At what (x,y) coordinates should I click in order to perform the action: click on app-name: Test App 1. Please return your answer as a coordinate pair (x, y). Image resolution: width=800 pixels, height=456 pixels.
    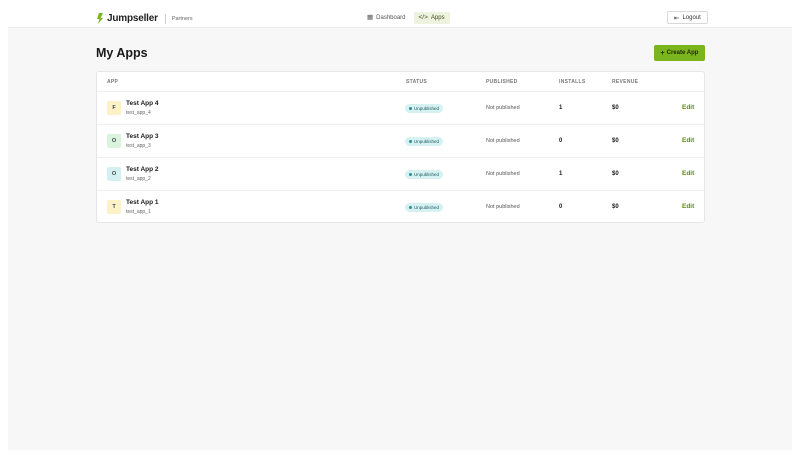
    Looking at the image, I should click on (142, 202).